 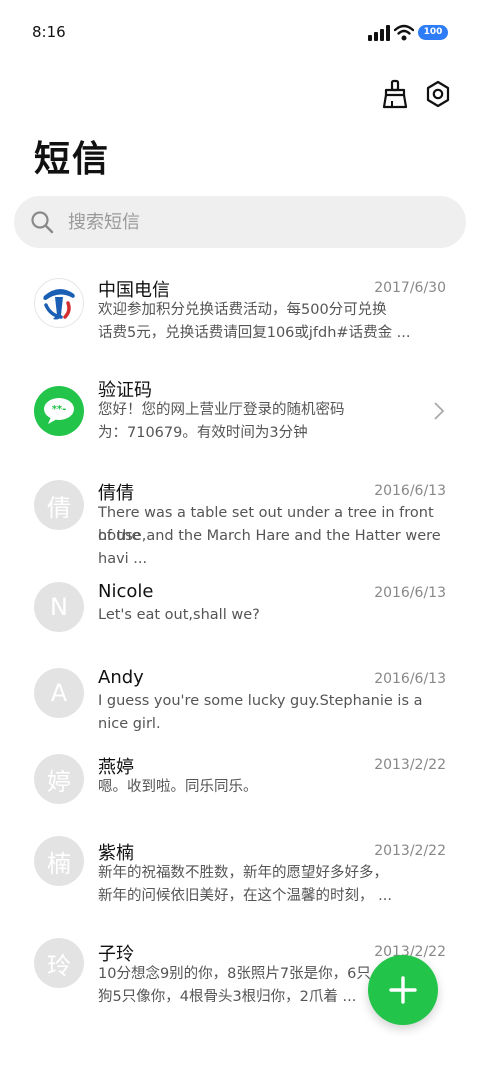 What do you see at coordinates (178, 787) in the screenshot?
I see `message-preview-line: 嗯。收到啦。同乐同乐。` at bounding box center [178, 787].